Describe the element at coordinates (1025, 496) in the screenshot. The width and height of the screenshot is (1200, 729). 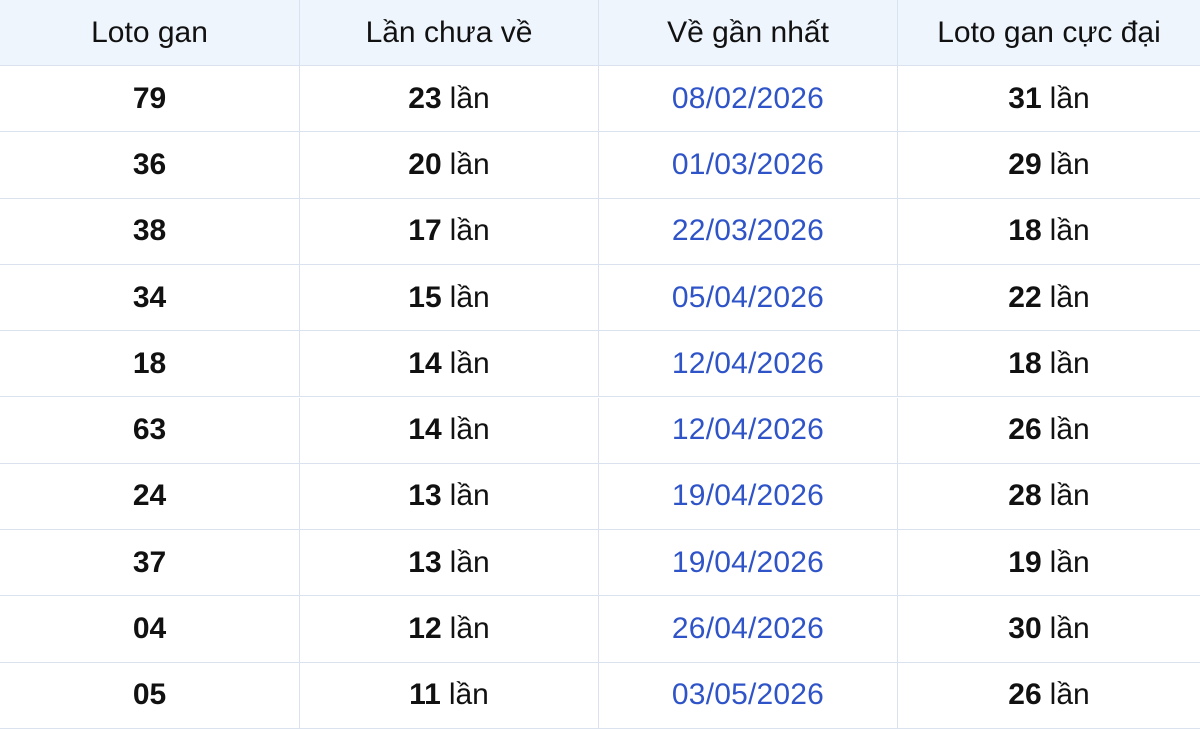
I see `cuc-dai-count: 28` at that location.